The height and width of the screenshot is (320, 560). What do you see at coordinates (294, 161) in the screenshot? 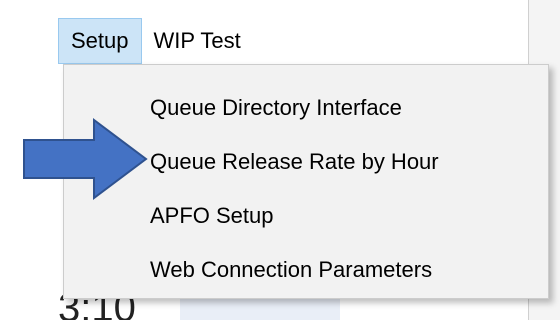
I see `menu-item-label: Queue Release Rate by Hour` at bounding box center [294, 161].